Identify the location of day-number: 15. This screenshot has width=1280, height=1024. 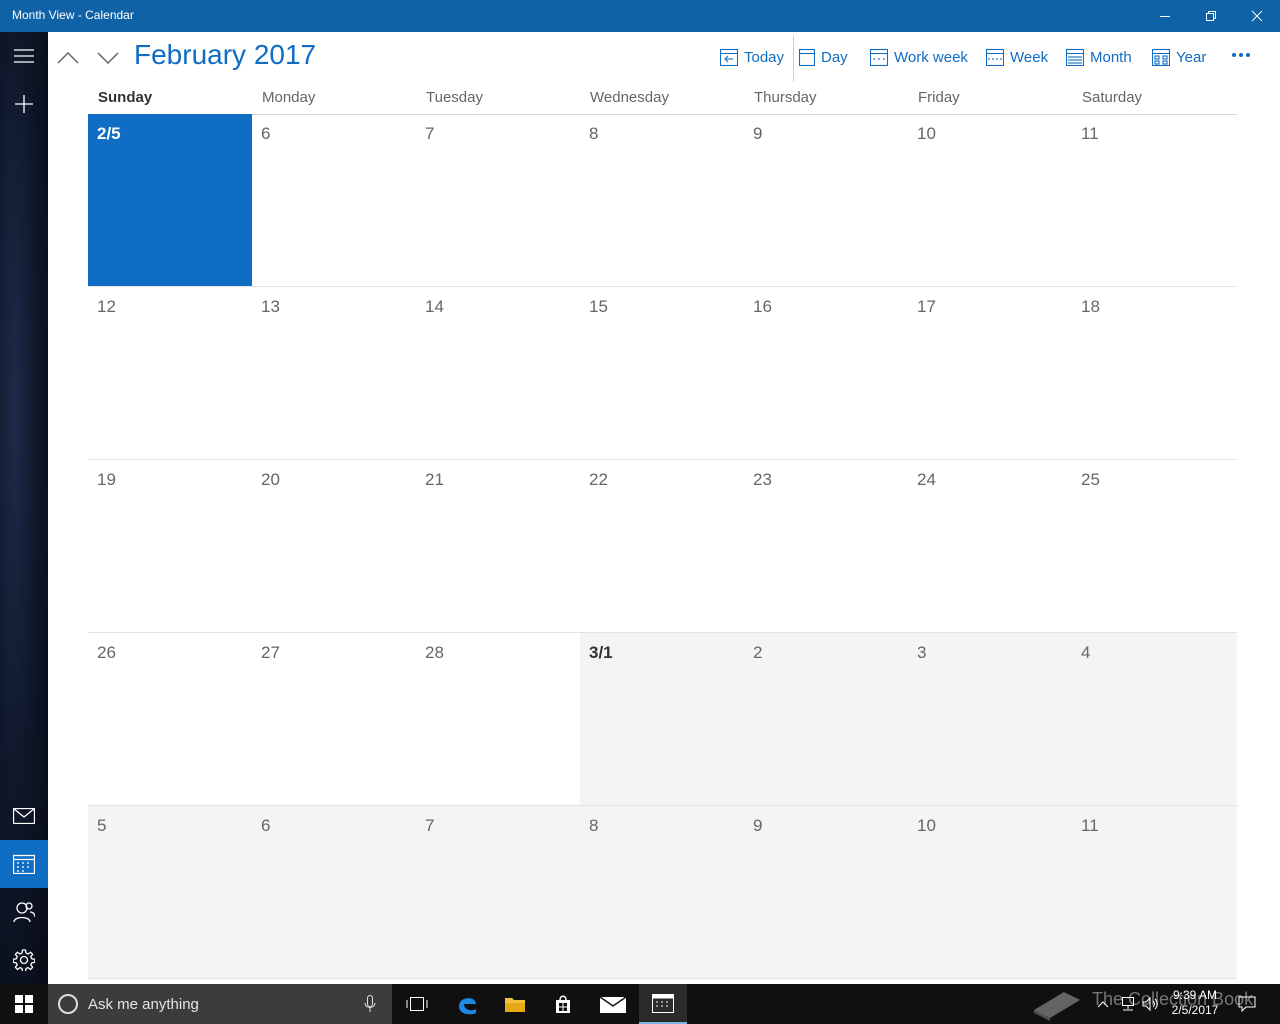
(598, 306).